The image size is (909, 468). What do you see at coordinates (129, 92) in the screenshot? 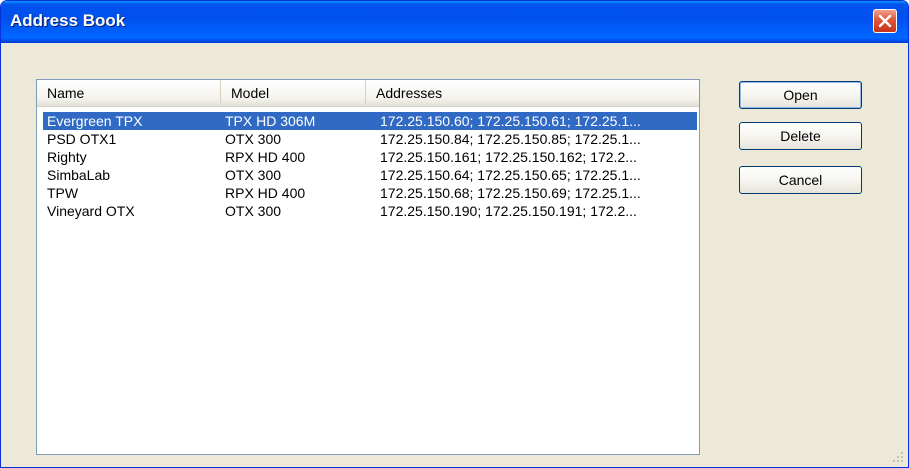
I see `column-header-name: Name` at bounding box center [129, 92].